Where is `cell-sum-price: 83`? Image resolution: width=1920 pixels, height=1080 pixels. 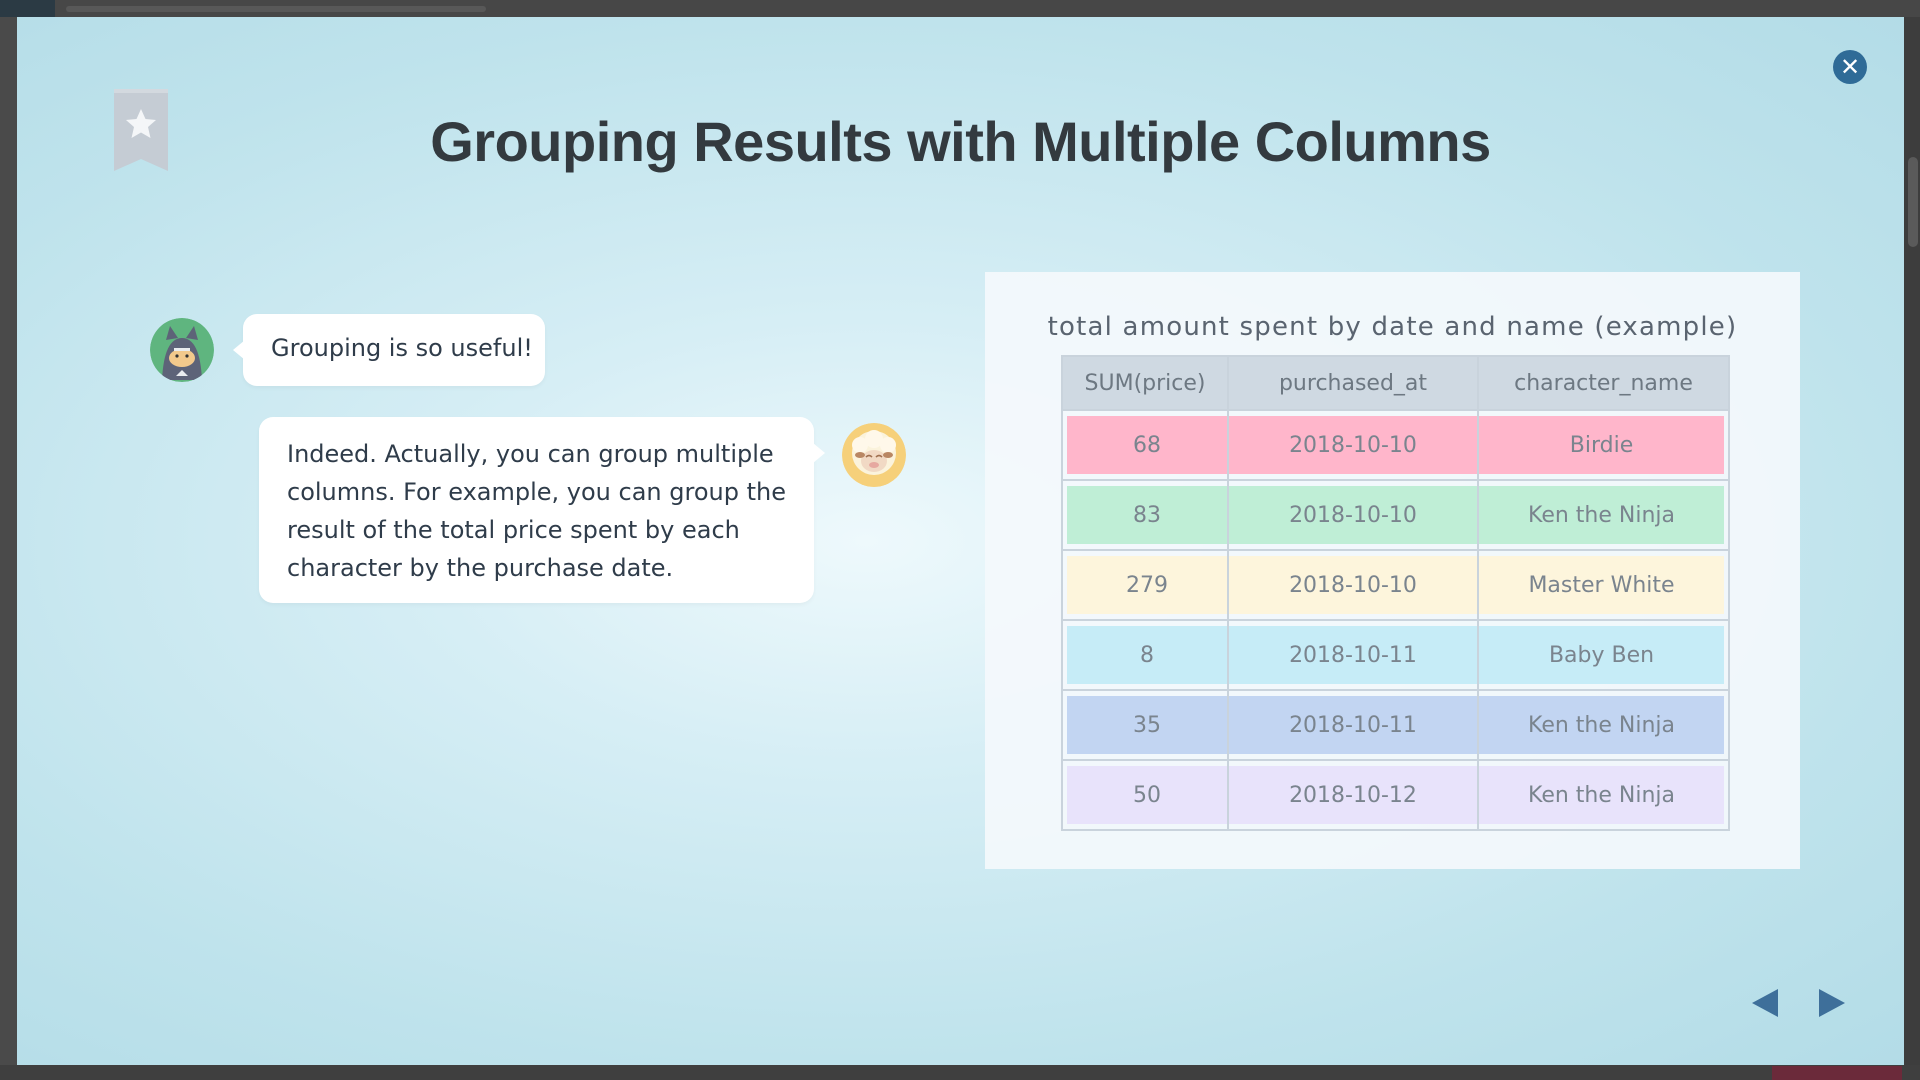
cell-sum-price: 83 is located at coordinates (1145, 515).